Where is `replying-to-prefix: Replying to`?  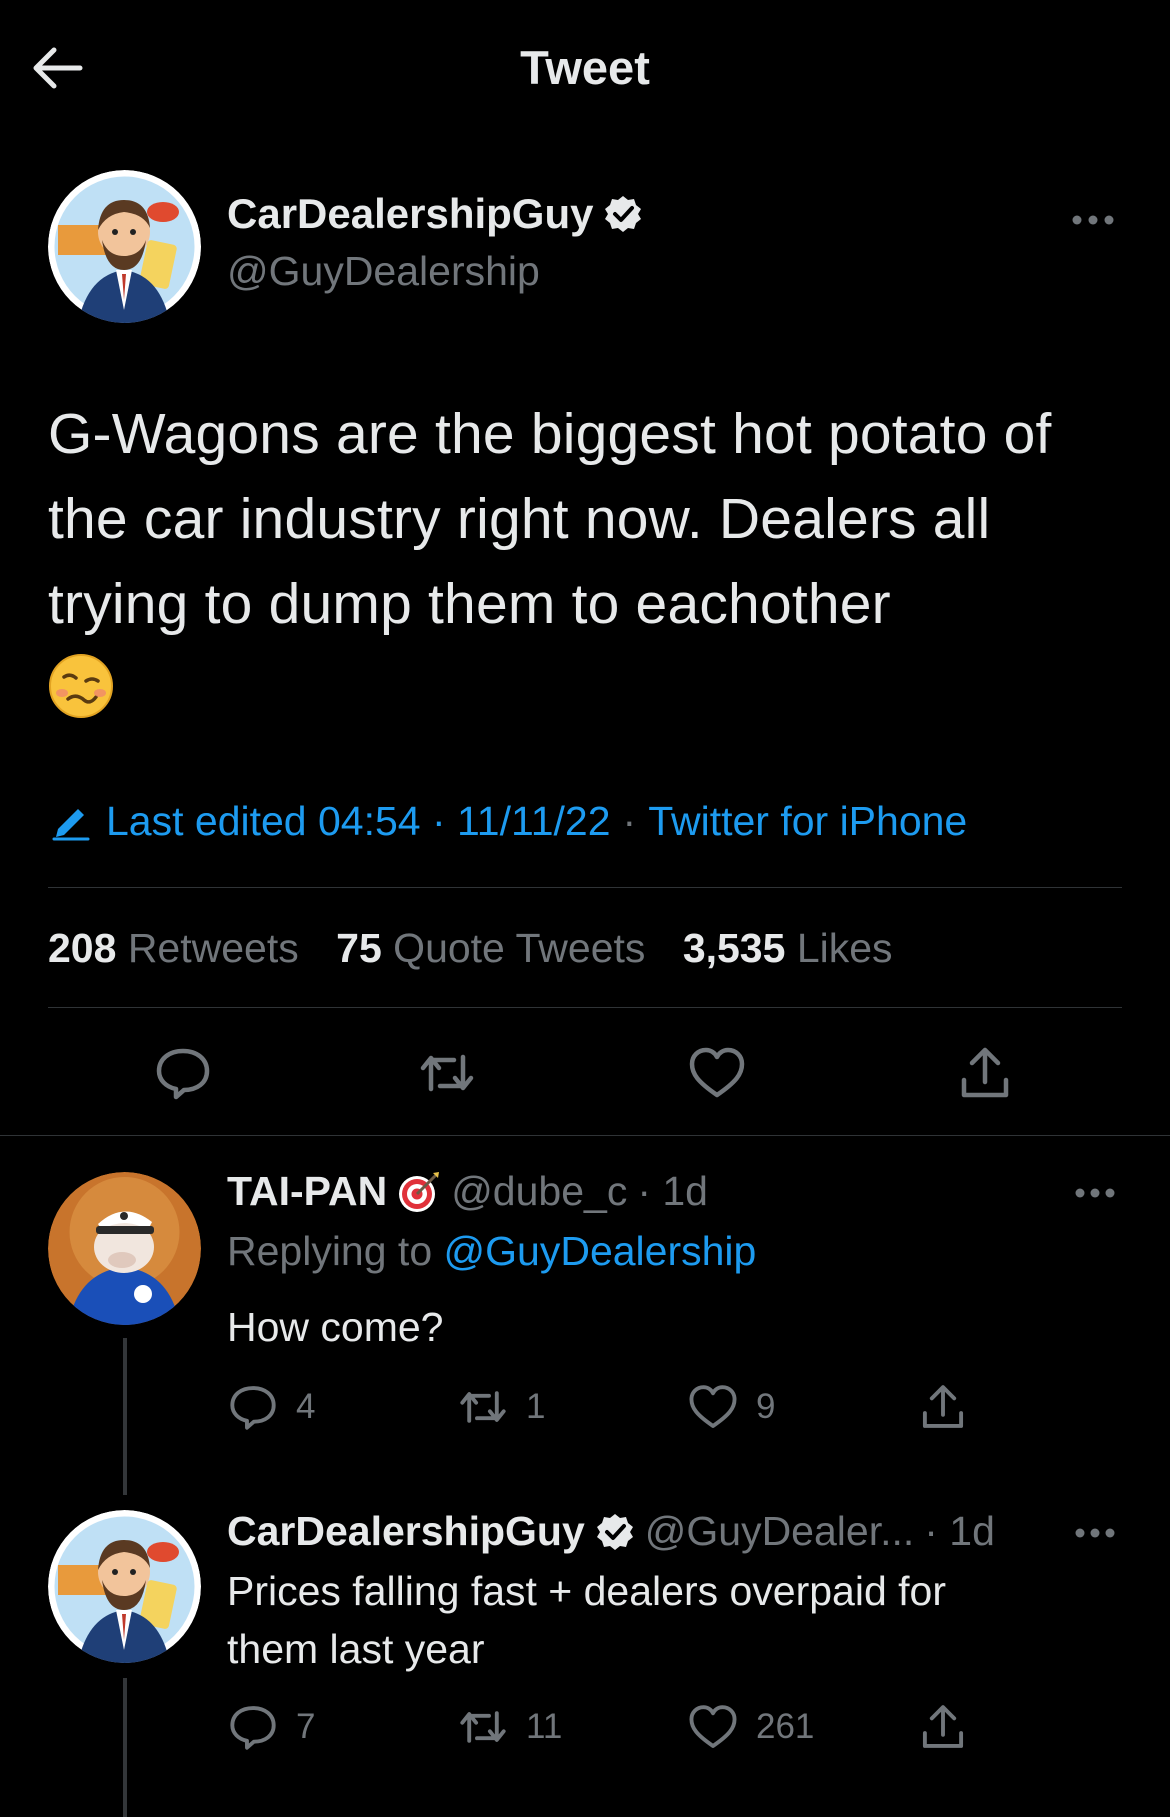 replying-to-prefix: Replying to is located at coordinates (330, 1251).